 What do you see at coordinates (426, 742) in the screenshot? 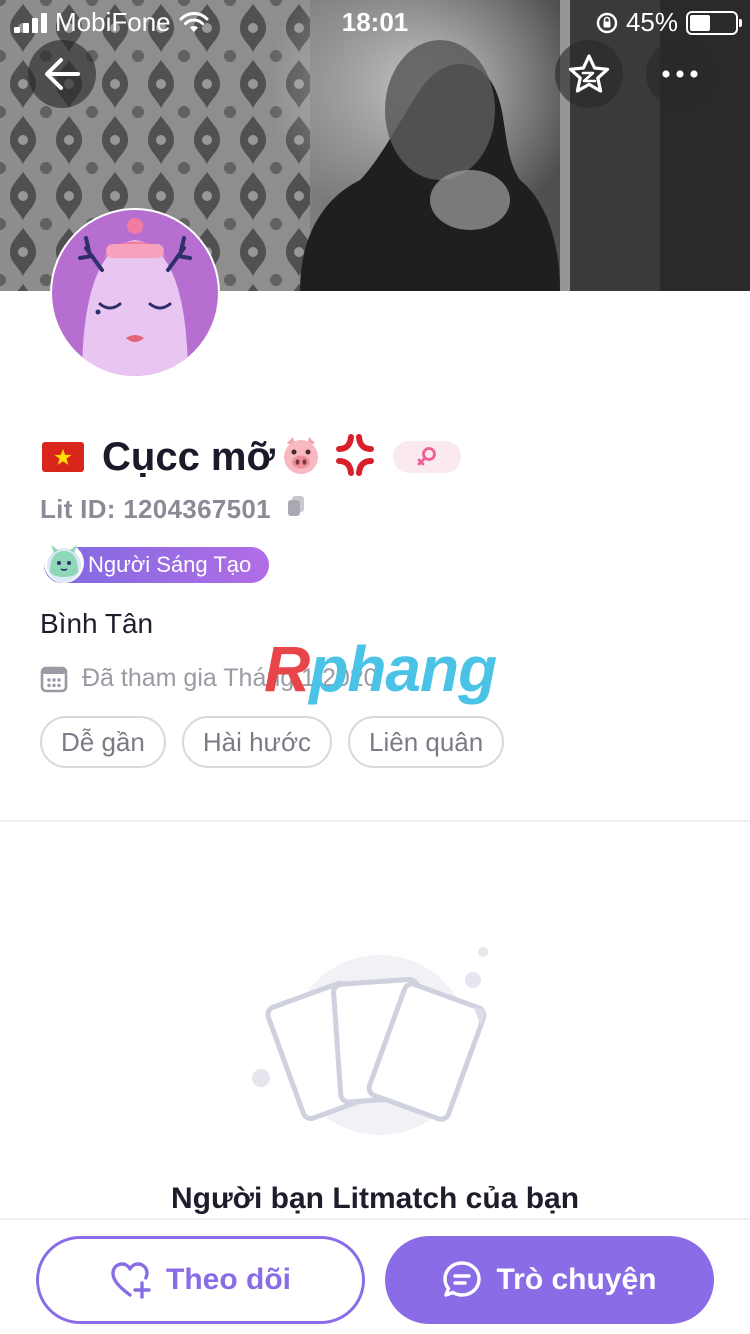
I see `tag-chip: Liên quân` at bounding box center [426, 742].